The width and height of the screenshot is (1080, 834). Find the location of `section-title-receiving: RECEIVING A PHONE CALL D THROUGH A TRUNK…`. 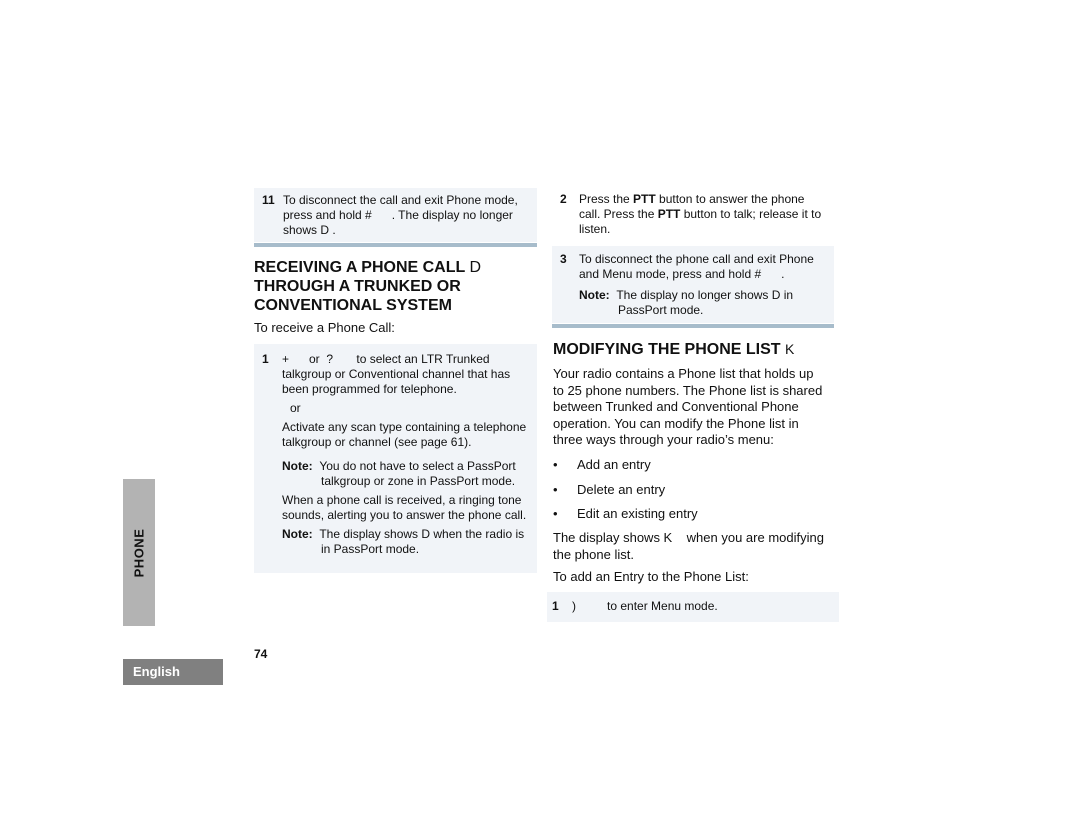

section-title-receiving: RECEIVING A PHONE CALL D THROUGH A TRUNK… is located at coordinates (399, 286).